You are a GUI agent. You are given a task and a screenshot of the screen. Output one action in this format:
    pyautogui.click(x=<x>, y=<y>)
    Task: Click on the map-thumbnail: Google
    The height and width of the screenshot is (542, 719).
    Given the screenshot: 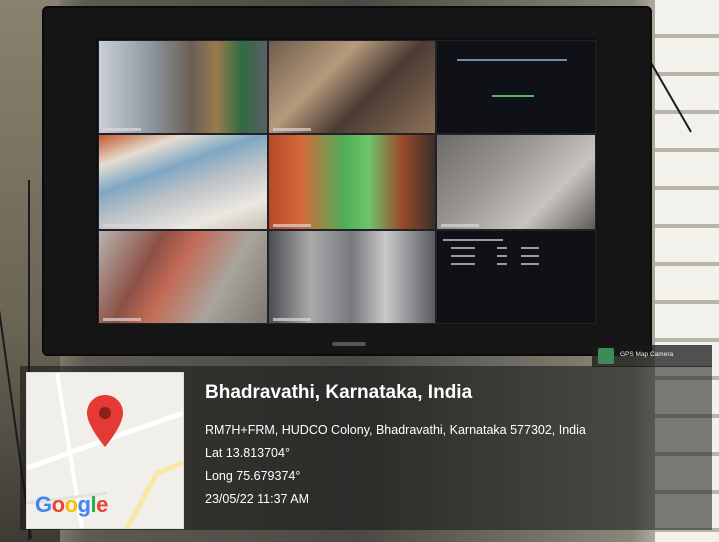 What is the action you would take?
    pyautogui.click(x=105, y=450)
    